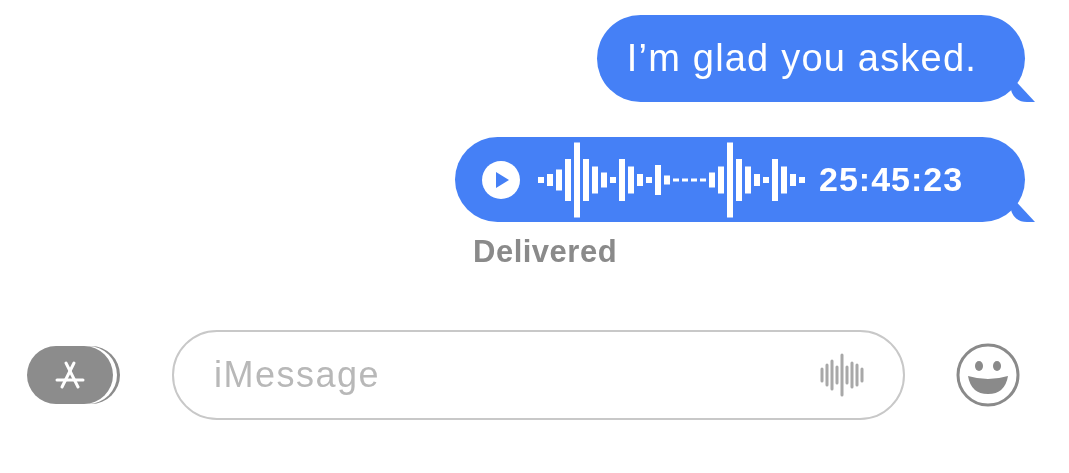 The height and width of the screenshot is (473, 1069). I want to click on message-field: iMessage, so click(538, 375).